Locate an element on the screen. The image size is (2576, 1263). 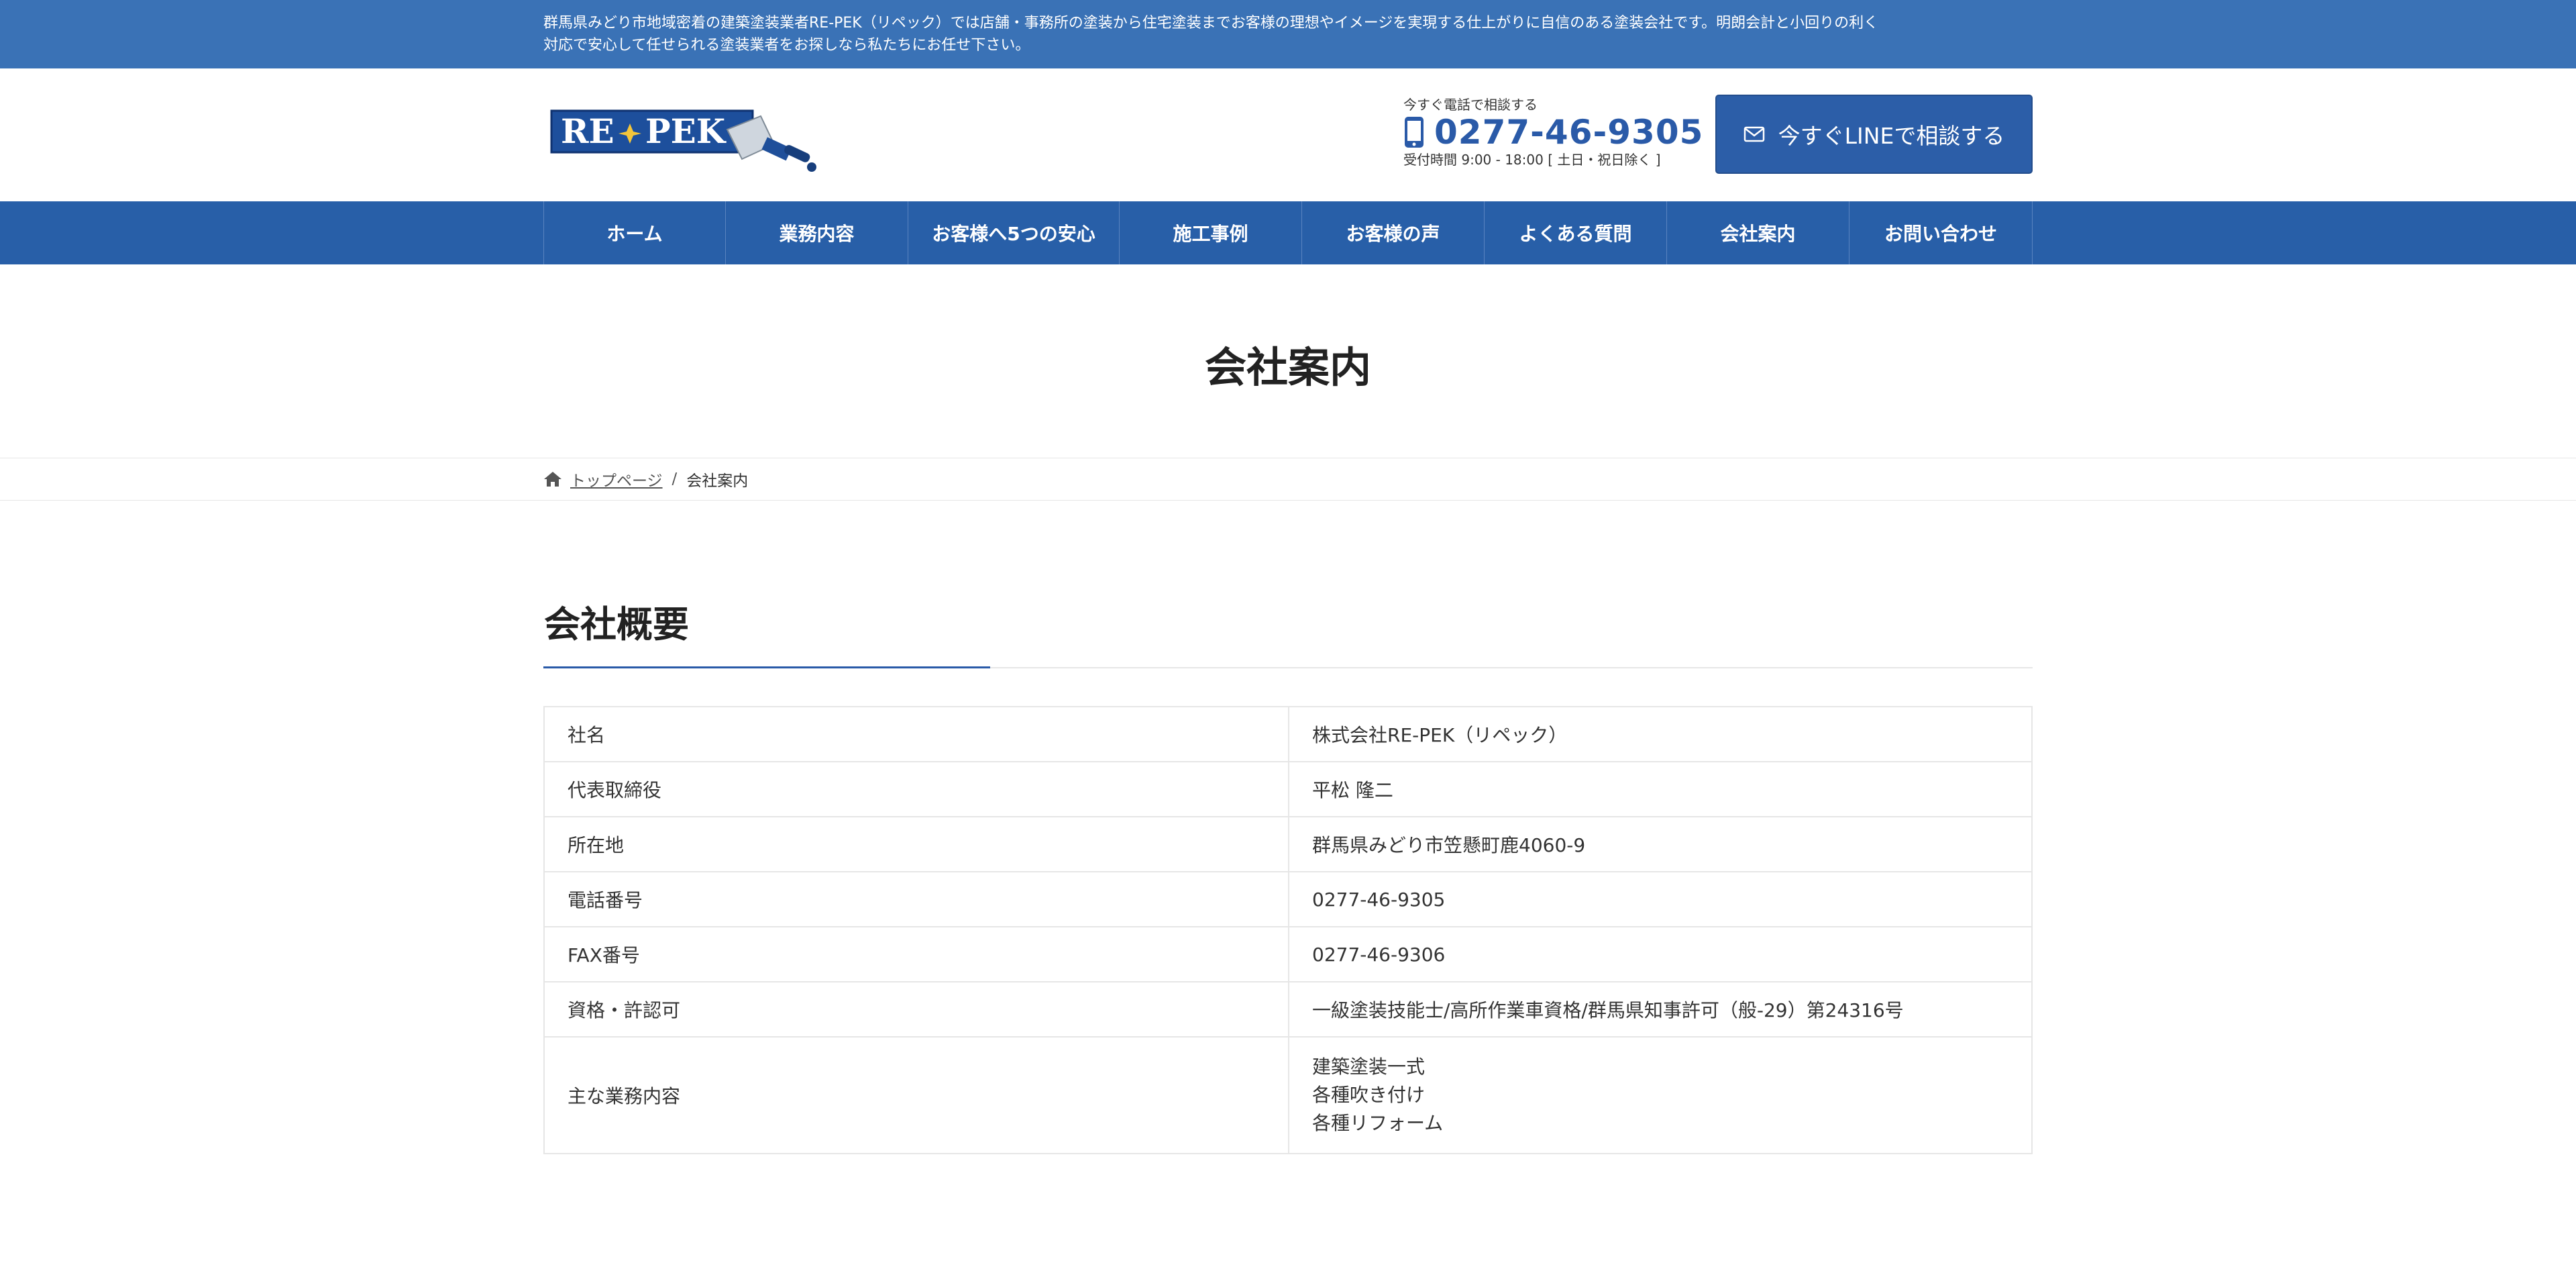
smartphone-icon is located at coordinates (1414, 132).